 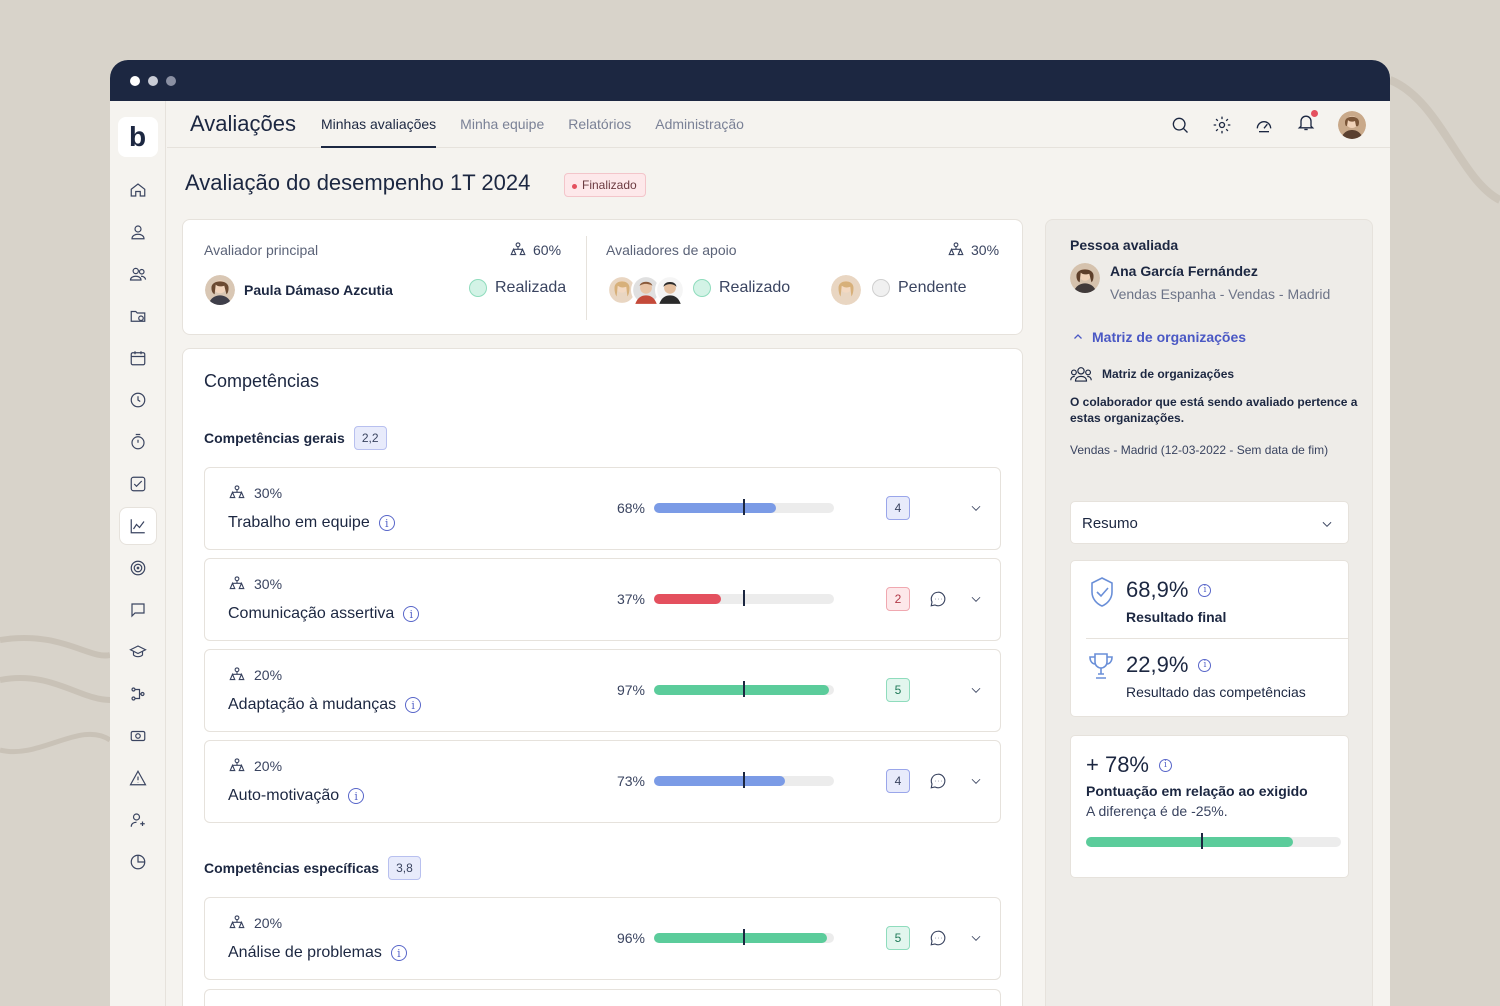 I want to click on notification-dot, so click(x=1314, y=113).